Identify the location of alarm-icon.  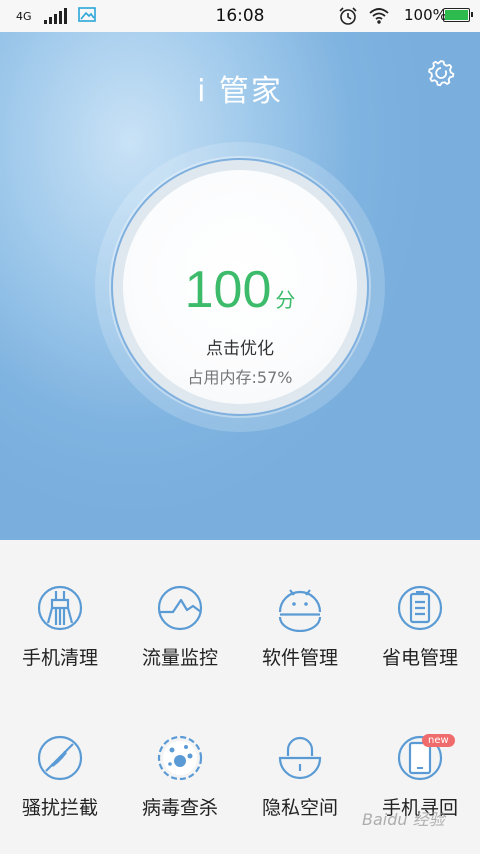
(348, 16).